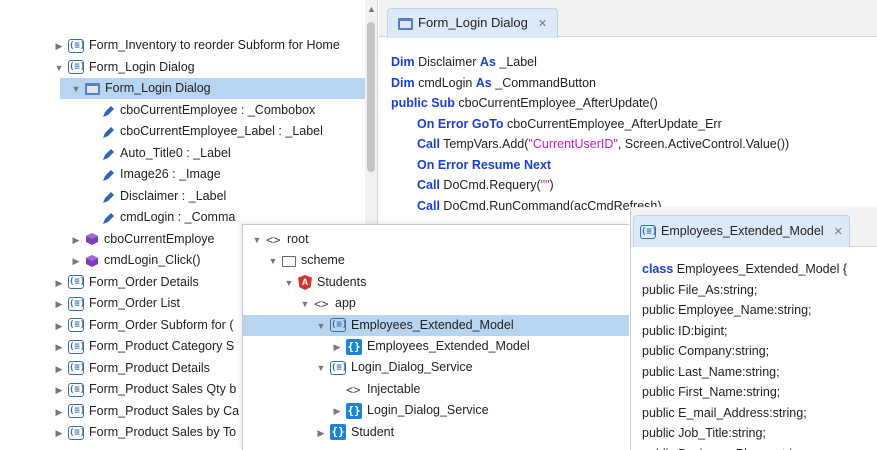 Image resolution: width=877 pixels, height=450 pixels. Describe the element at coordinates (182, 153) in the screenshot. I see `tree-row: Auto_Title0 : _Label` at that location.